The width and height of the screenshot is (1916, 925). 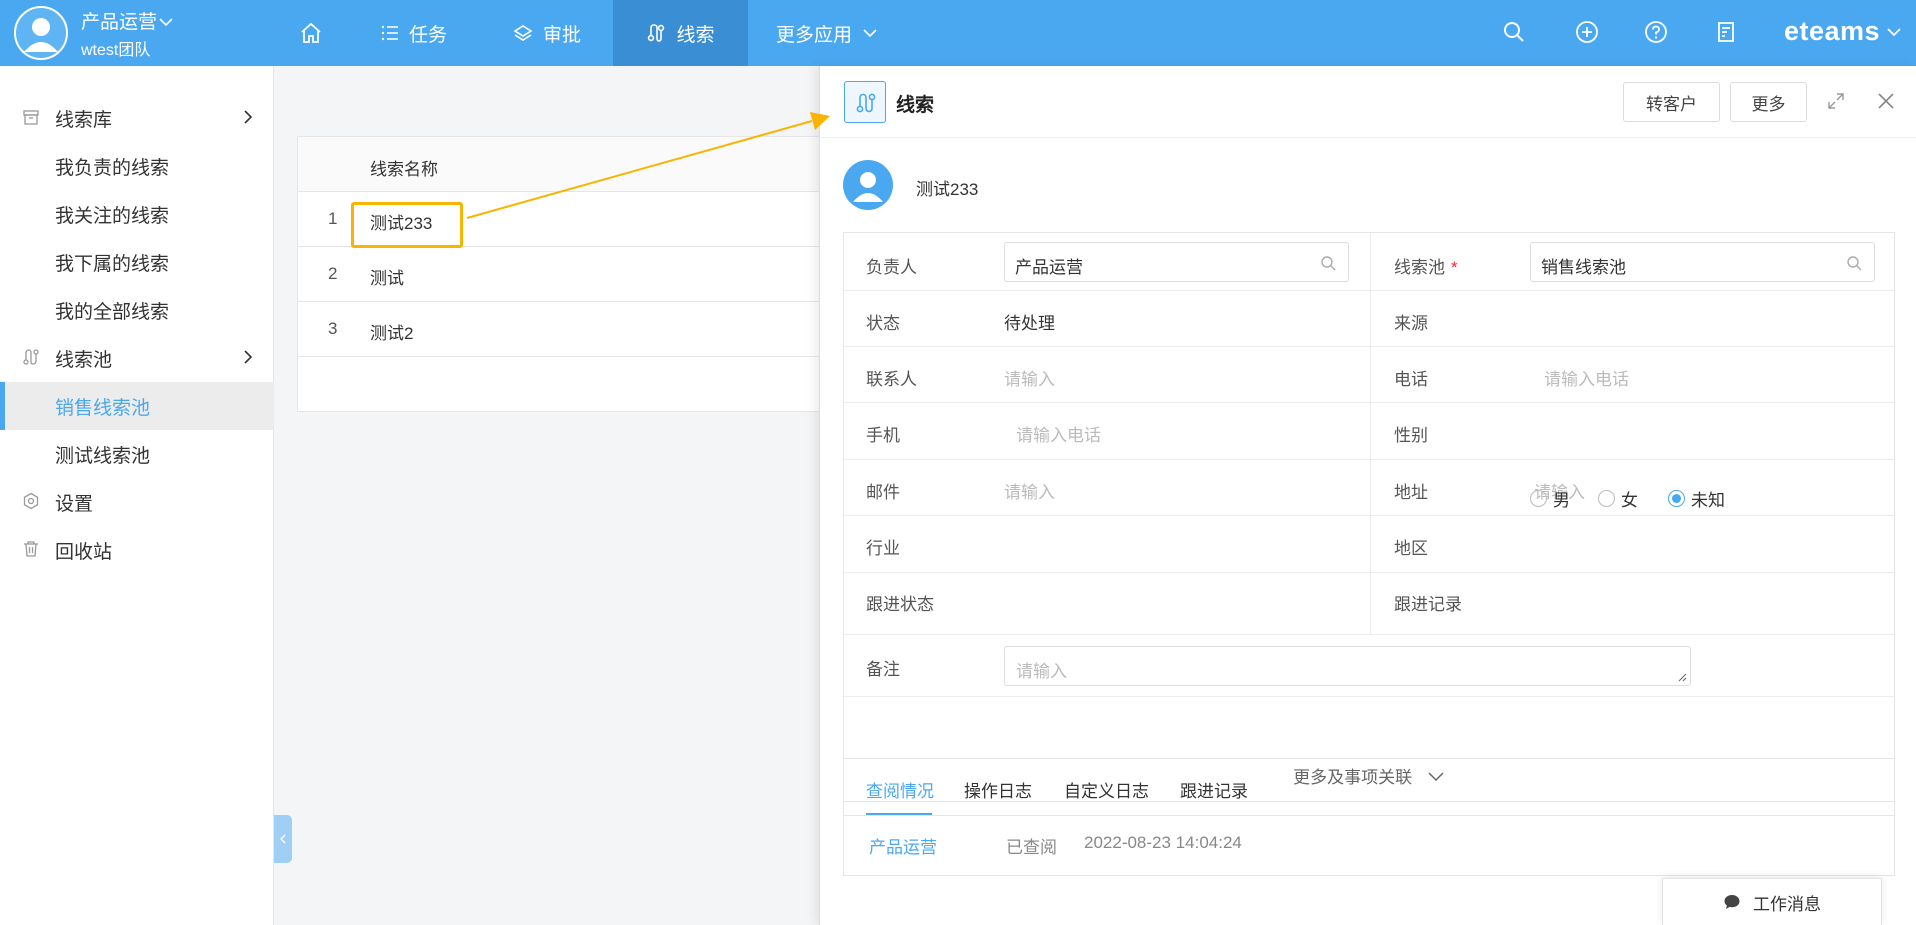 I want to click on follow-status-value, so click(x=1174, y=600).